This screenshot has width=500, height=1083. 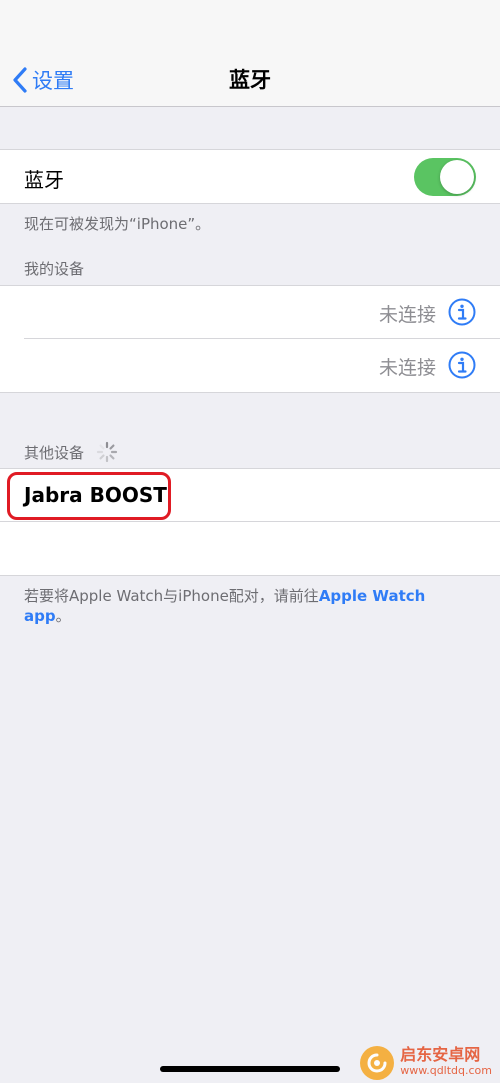 I want to click on footer-end: 。, so click(x=63, y=616).